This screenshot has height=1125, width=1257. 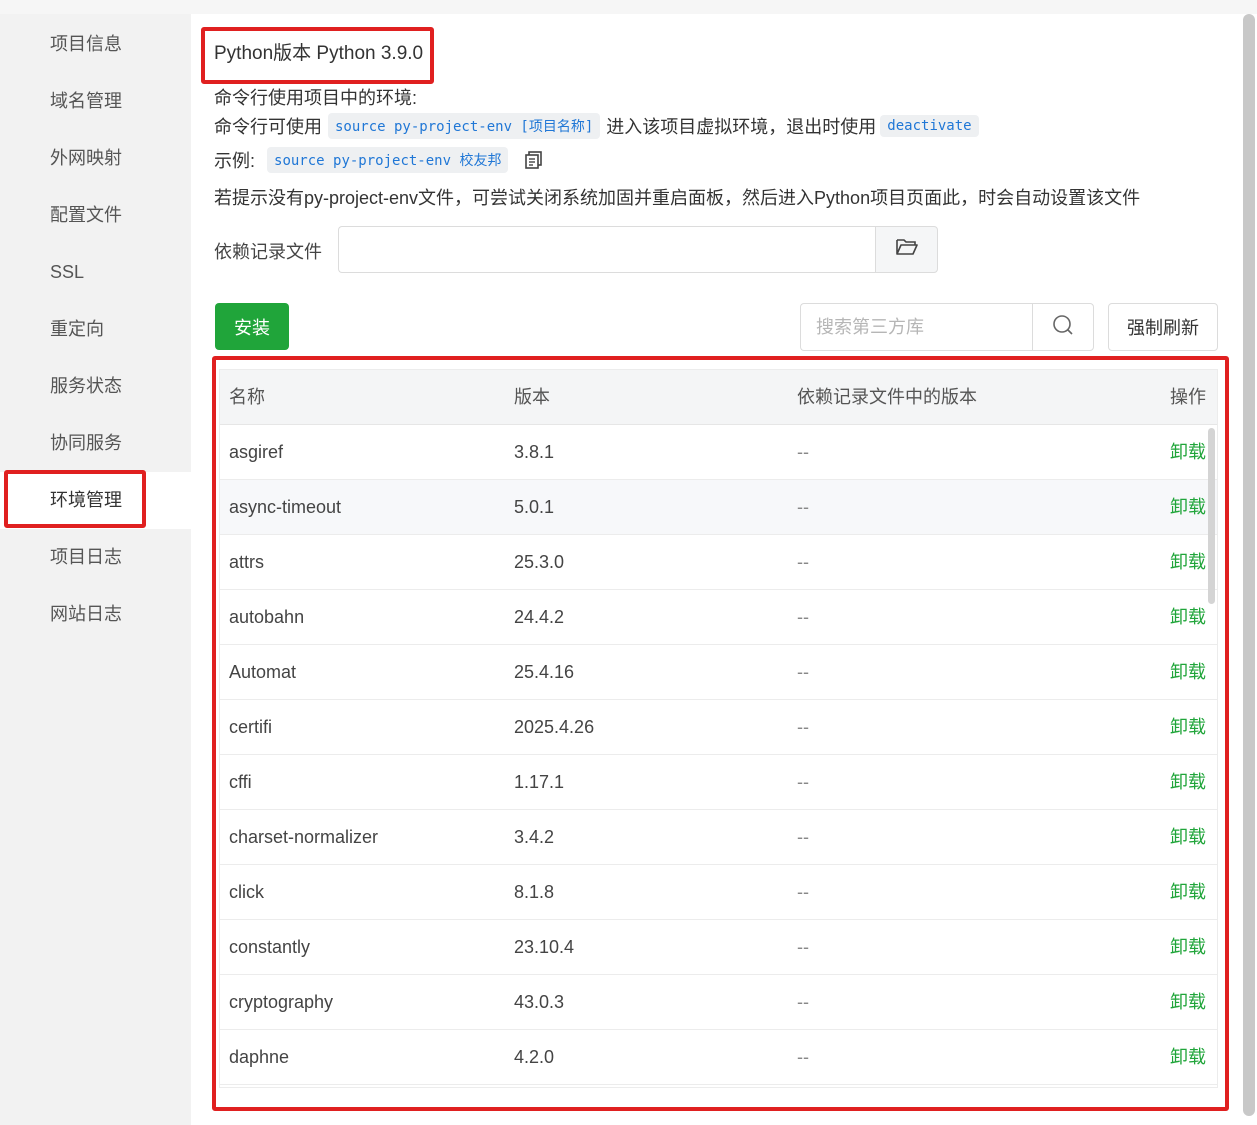 I want to click on env-help-middle: 进入该项目虚拟环境，退出时使用, so click(x=741, y=127).